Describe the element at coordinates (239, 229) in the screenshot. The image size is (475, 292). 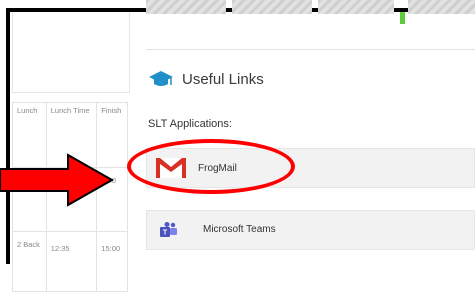
I see `link-label: Microsoft Teams` at that location.